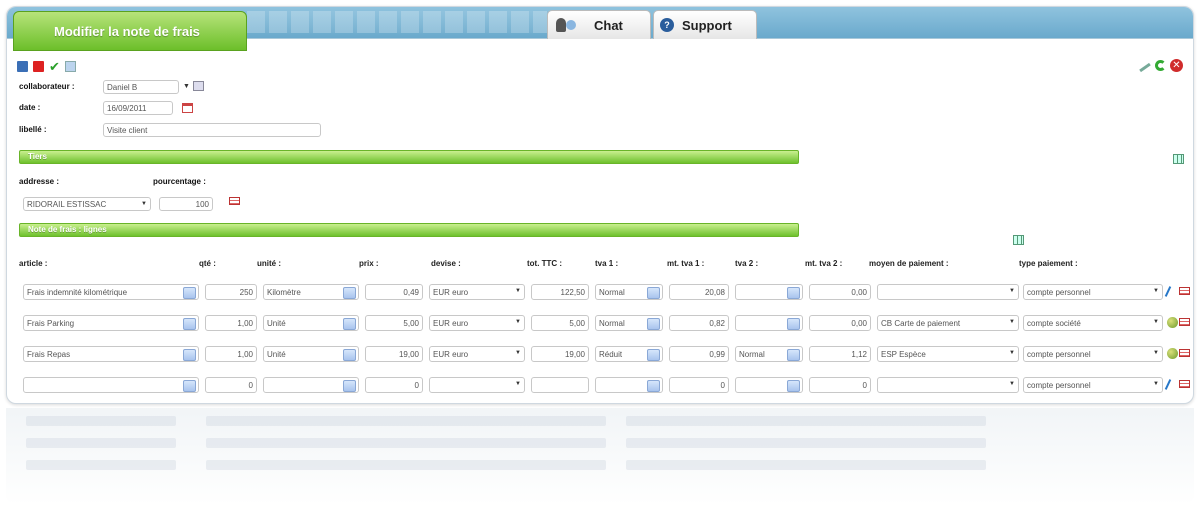 This screenshot has width=1200, height=505. What do you see at coordinates (699, 323) in the screenshot?
I see `mt1-field: 0,82` at bounding box center [699, 323].